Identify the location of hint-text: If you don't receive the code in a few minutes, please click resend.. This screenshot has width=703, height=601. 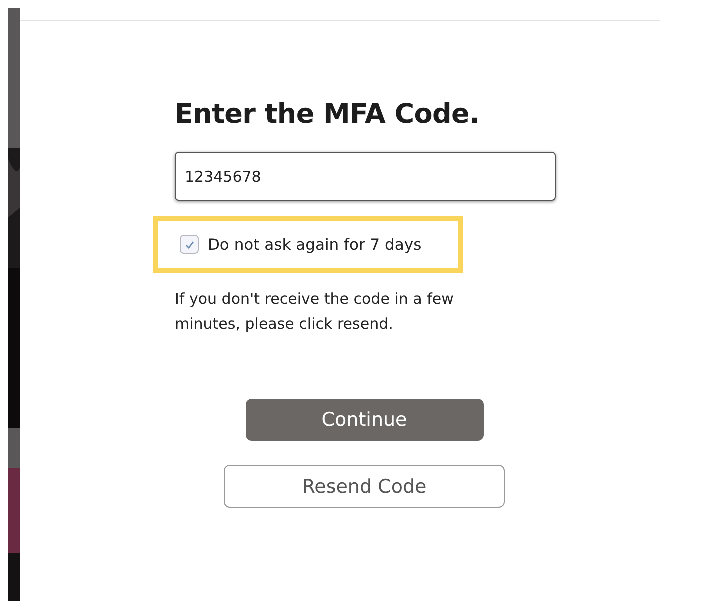
(315, 312).